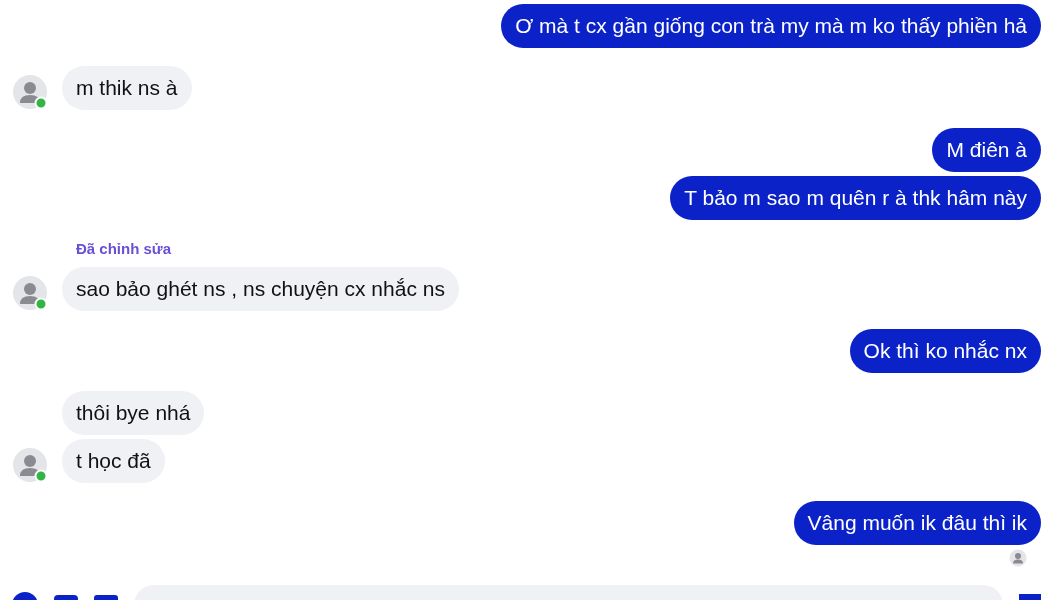 The height and width of the screenshot is (600, 1053). Describe the element at coordinates (133, 412) in the screenshot. I see `message-bubble: thôi bye nhá` at that location.